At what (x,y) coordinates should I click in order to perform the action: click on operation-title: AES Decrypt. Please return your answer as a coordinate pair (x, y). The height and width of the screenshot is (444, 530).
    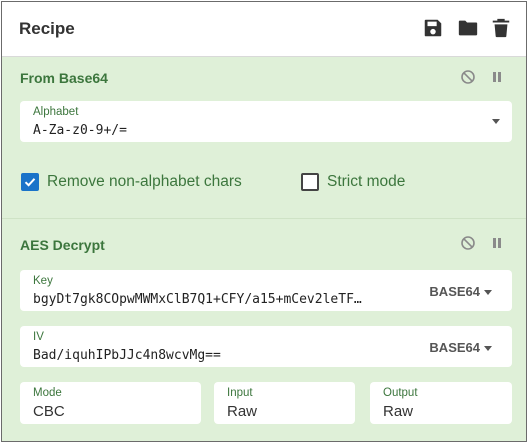
    Looking at the image, I should click on (62, 245).